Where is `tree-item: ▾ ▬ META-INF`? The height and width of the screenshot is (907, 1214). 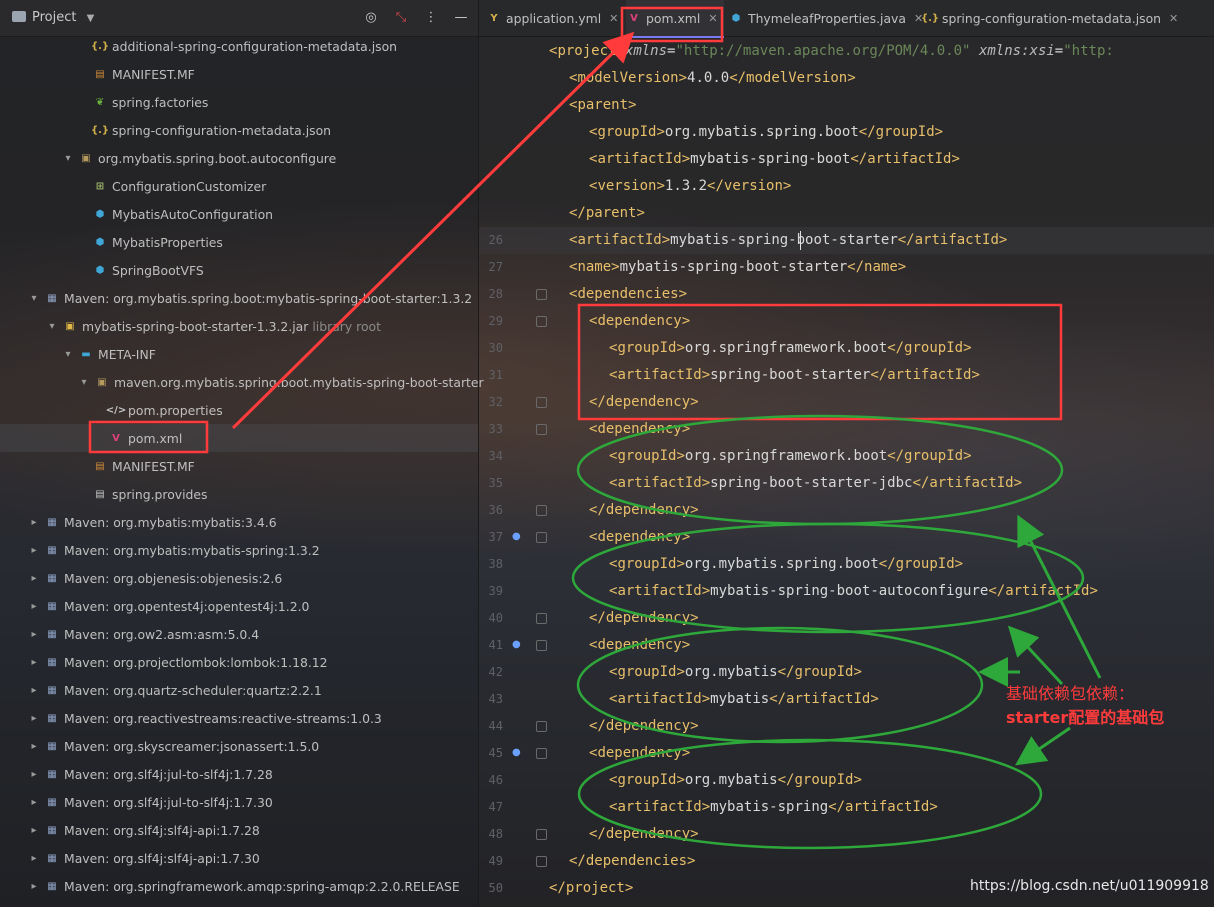 tree-item: ▾ ▬ META-INF is located at coordinates (109, 354).